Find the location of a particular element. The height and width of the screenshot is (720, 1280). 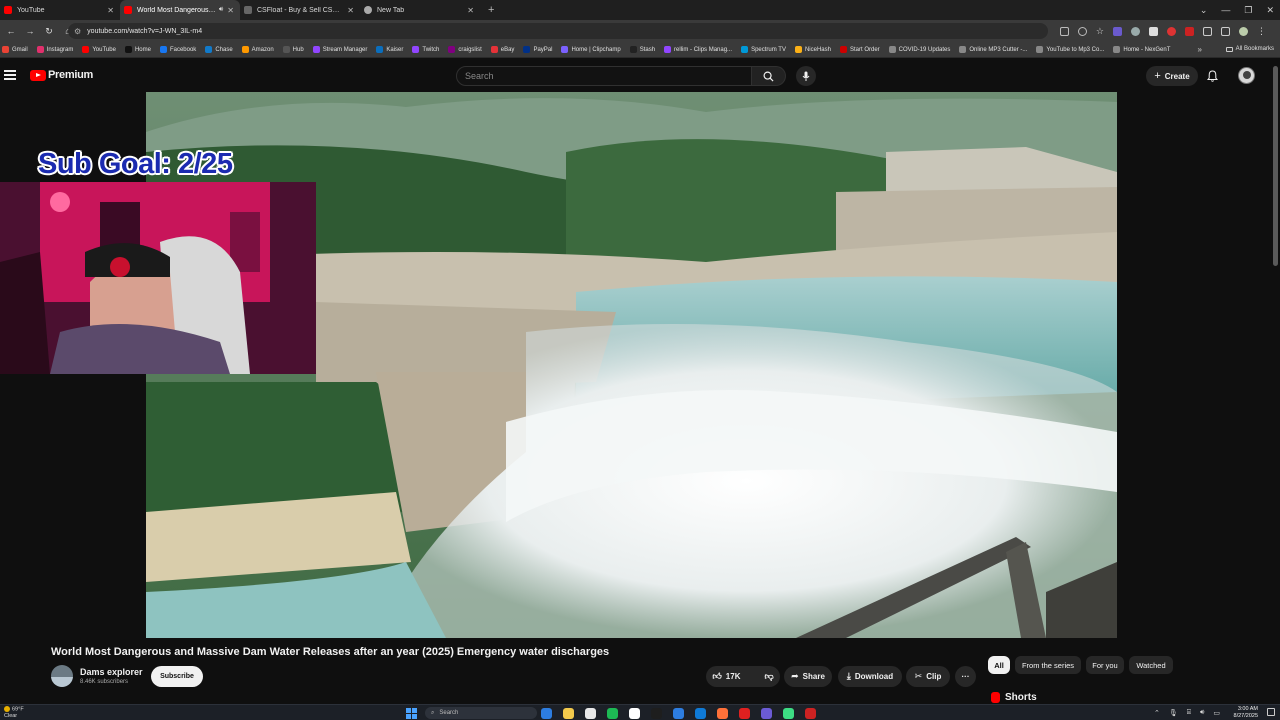

bookmark-item: YouTube is located at coordinates (99, 49).